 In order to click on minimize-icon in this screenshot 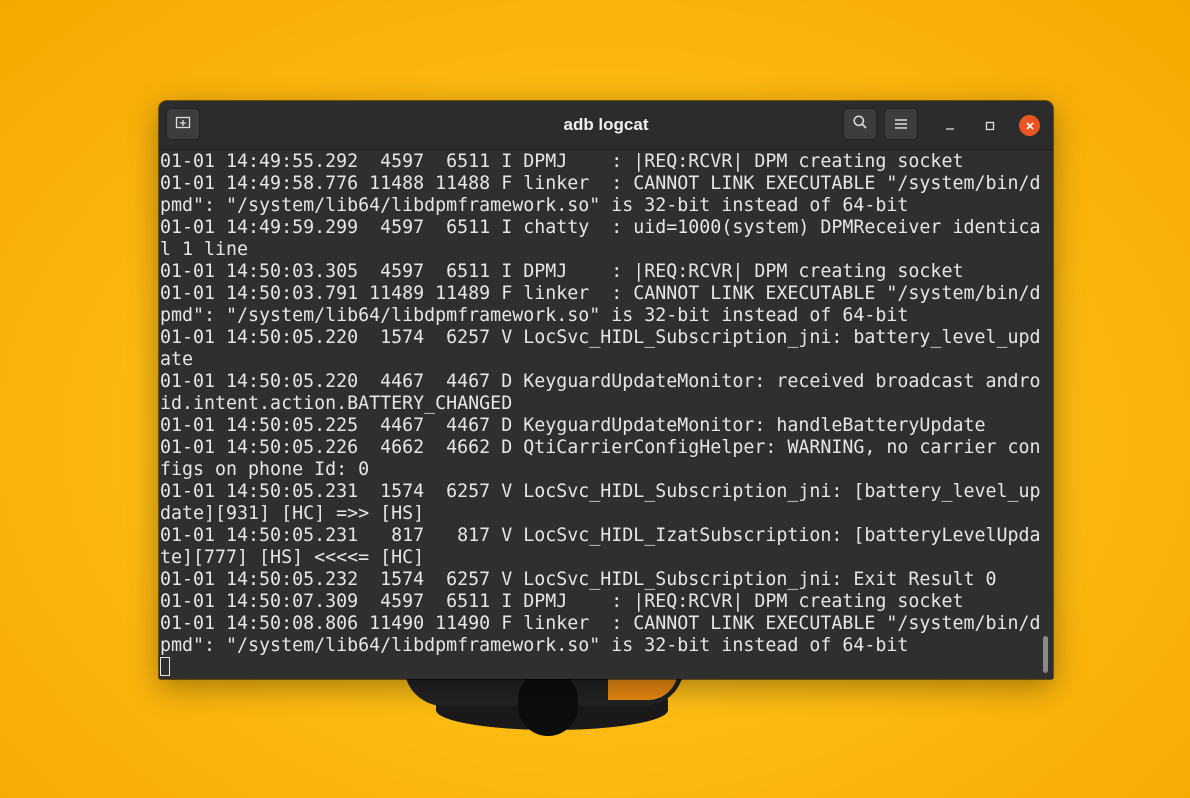, I will do `click(950, 125)`.